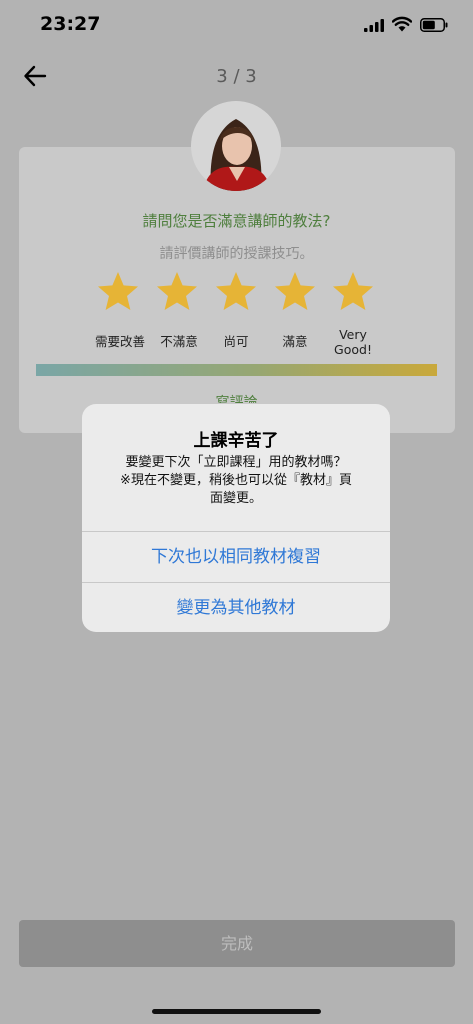 This screenshot has width=473, height=1024. I want to click on status-bar: 23:27, so click(236, 25).